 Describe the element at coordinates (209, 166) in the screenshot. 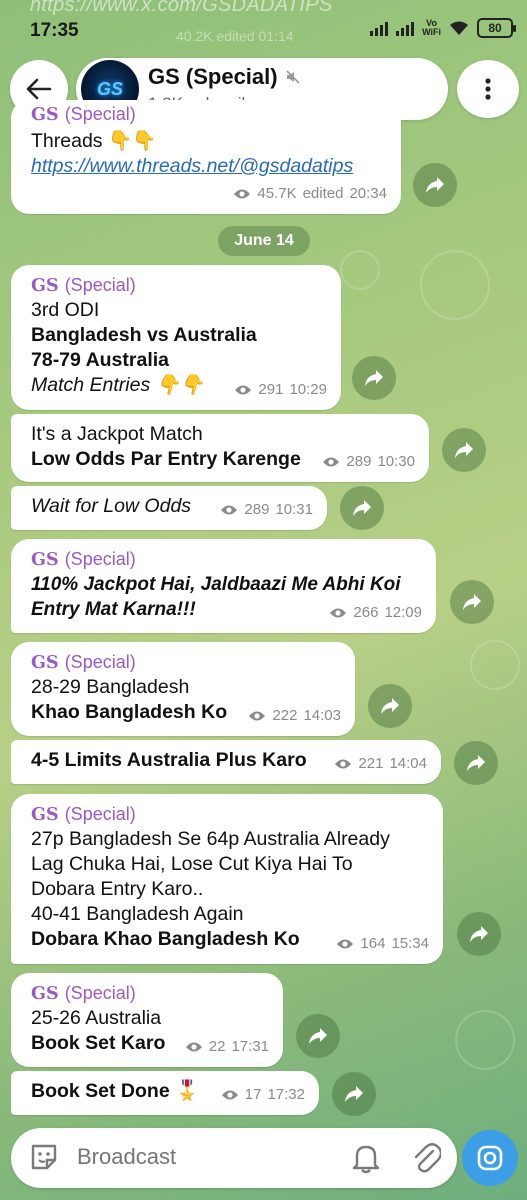

I see `message-link: https://www.threads.net/@gsdadatips` at that location.